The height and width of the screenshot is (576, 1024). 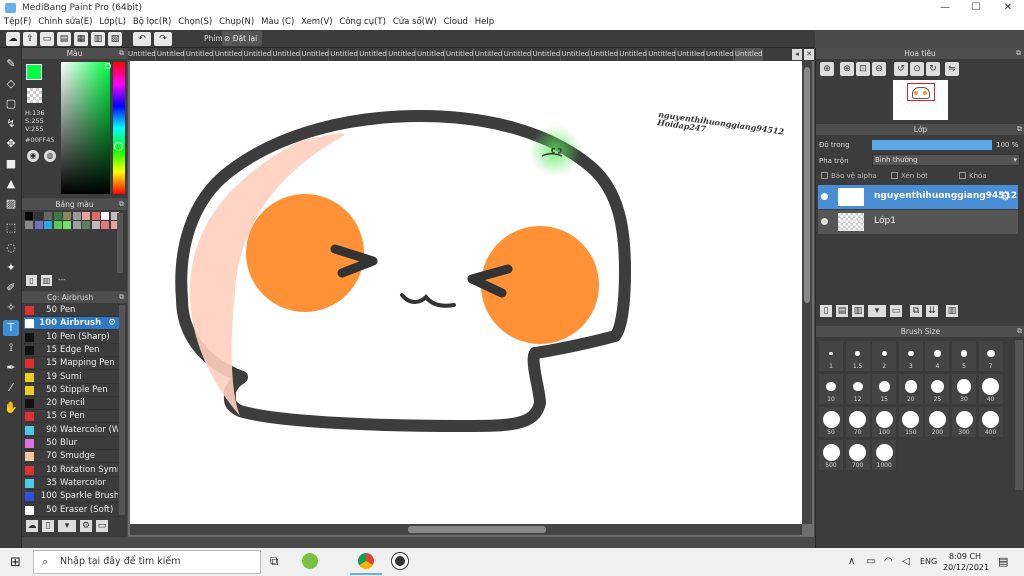 I want to click on undo-history-icon: ▤, so click(x=64, y=39).